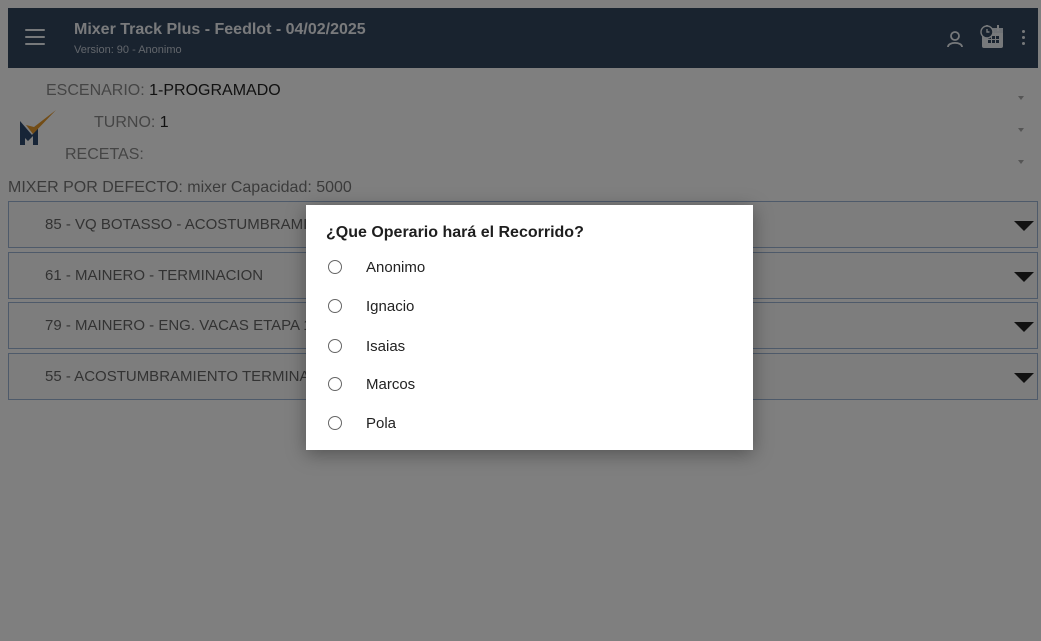 This screenshot has height=641, width=1041. Describe the element at coordinates (526, 348) in the screenshot. I see `operator-option: Isaias` at that location.